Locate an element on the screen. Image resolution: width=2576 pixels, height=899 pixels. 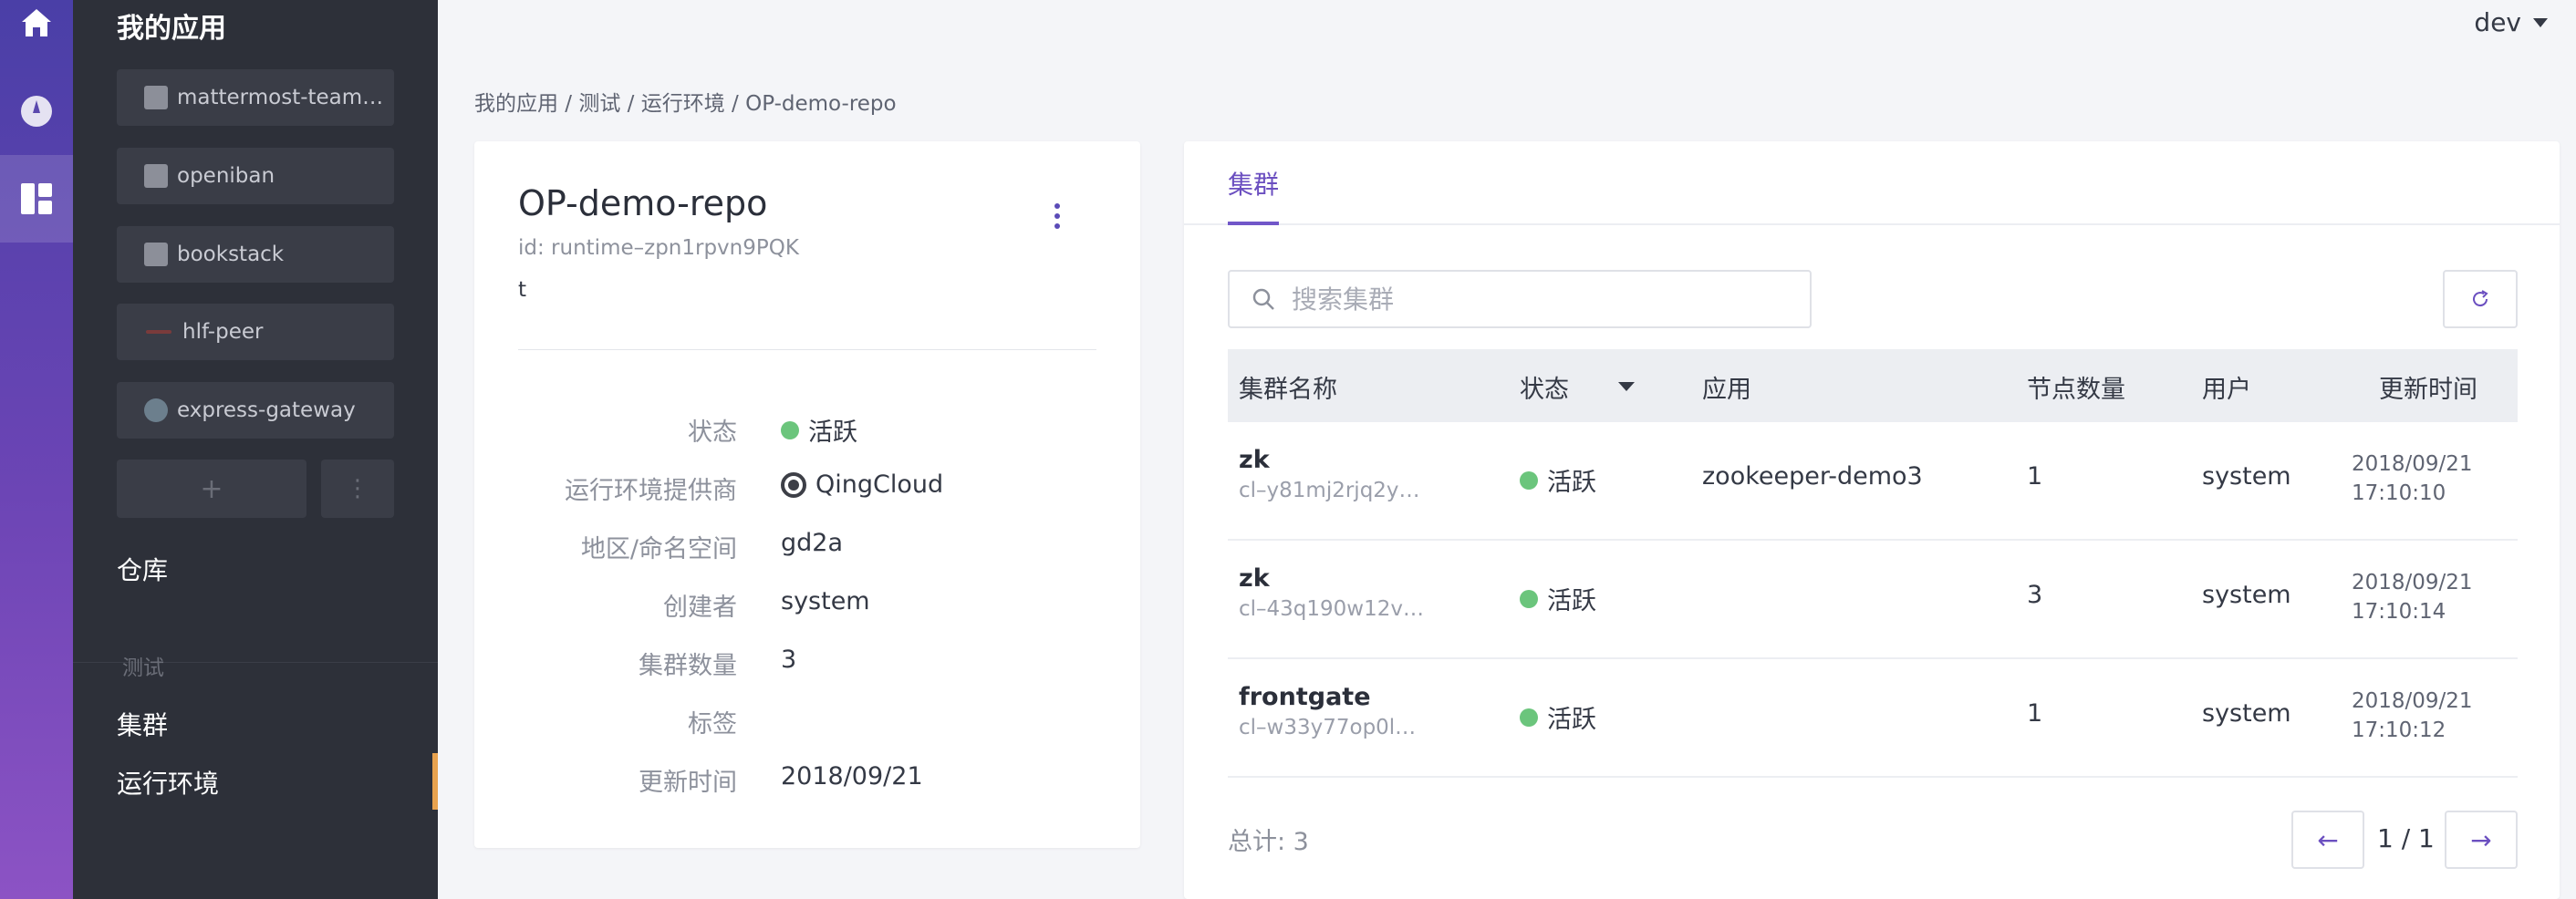
prop-value: QingCloud is located at coordinates (862, 484).